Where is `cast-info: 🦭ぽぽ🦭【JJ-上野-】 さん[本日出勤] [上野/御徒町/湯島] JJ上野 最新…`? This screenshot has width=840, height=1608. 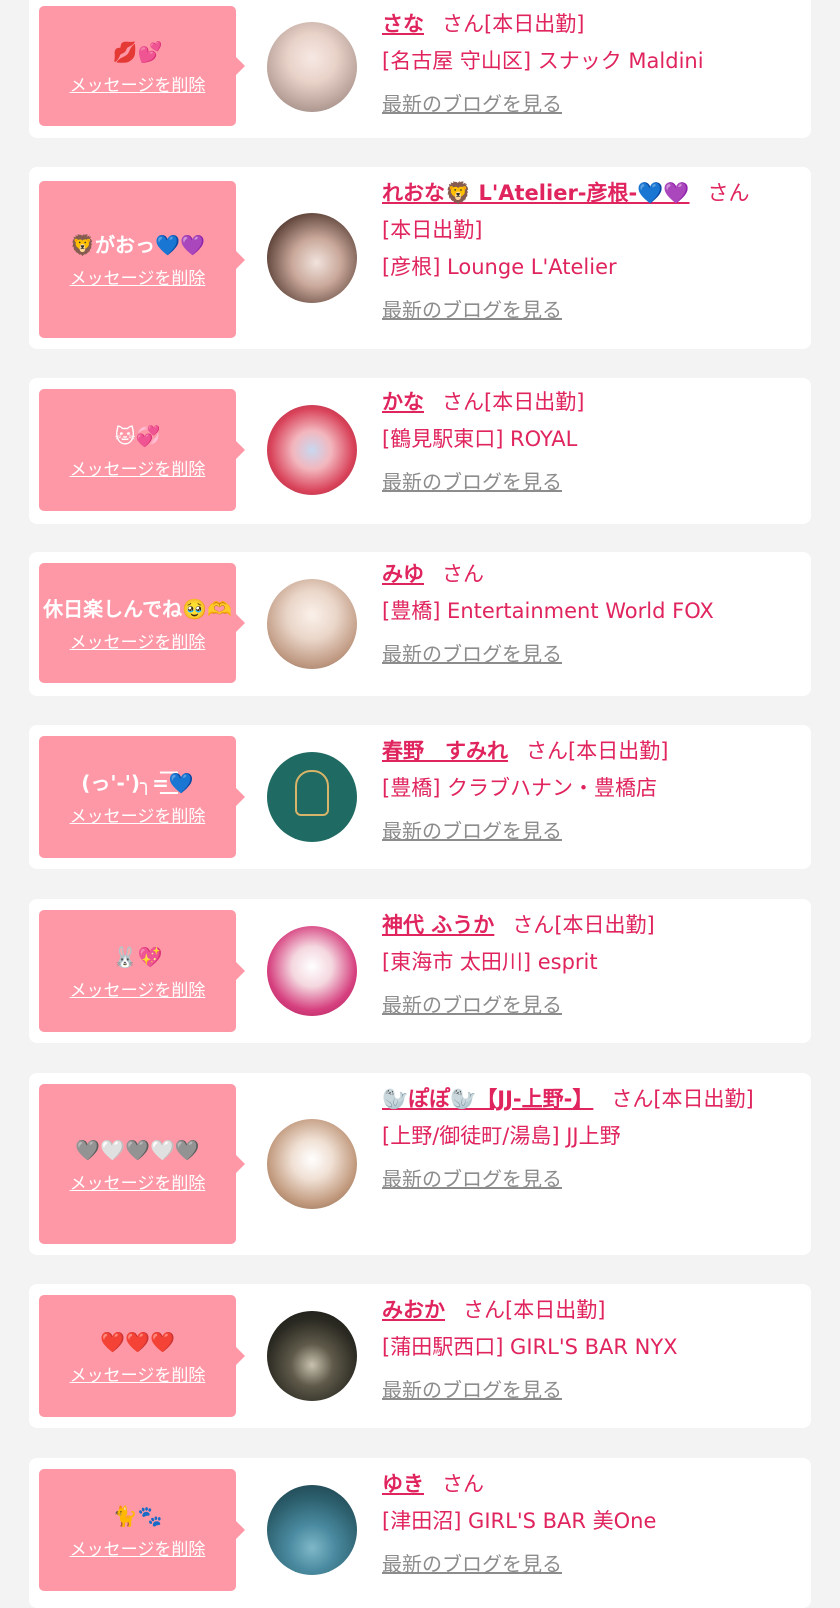
cast-info: 🦭ぽぽ🦭【JJ-上野-】 さん[本日出勤] [上野/御徒町/湯島] JJ上野 最新… is located at coordinates (588, 1139).